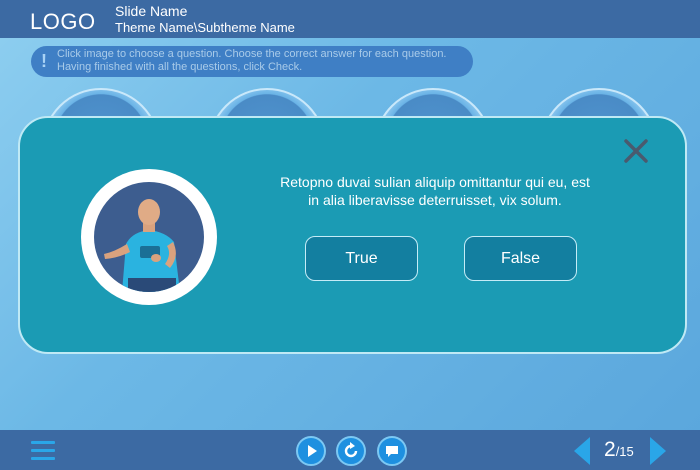  What do you see at coordinates (636, 151) in the screenshot?
I see `close-icon` at bounding box center [636, 151].